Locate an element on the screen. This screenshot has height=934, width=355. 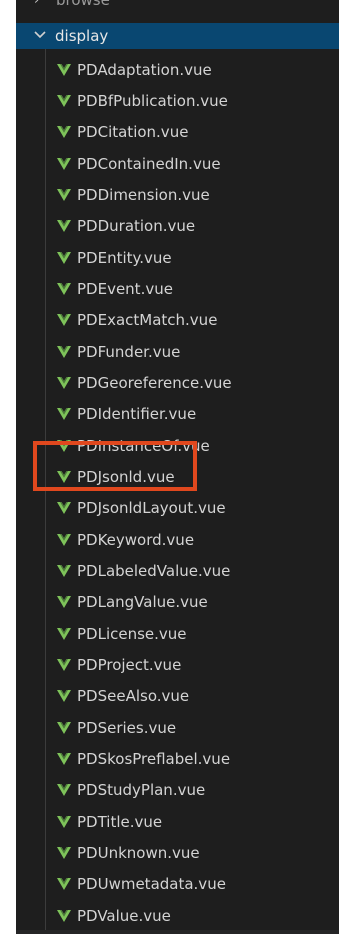
file-item: PDLangValue.vue is located at coordinates (177, 602).